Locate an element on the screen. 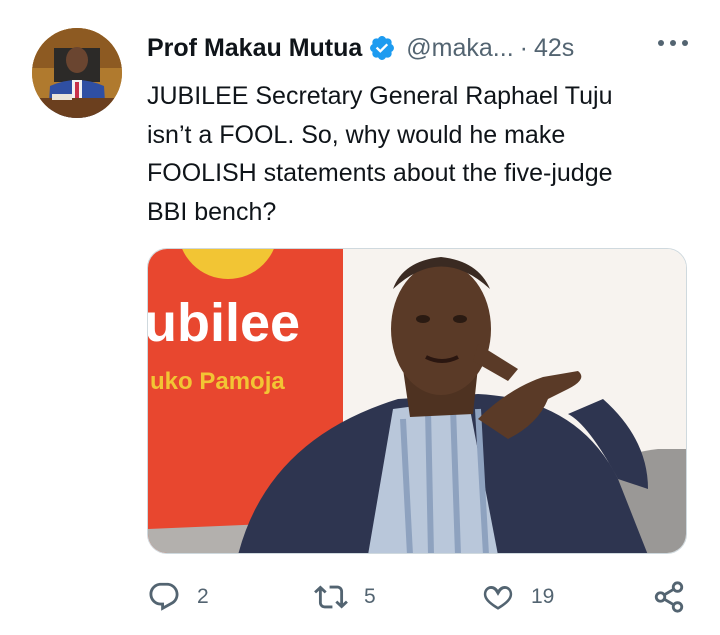  like-button: 19 is located at coordinates (517, 597).